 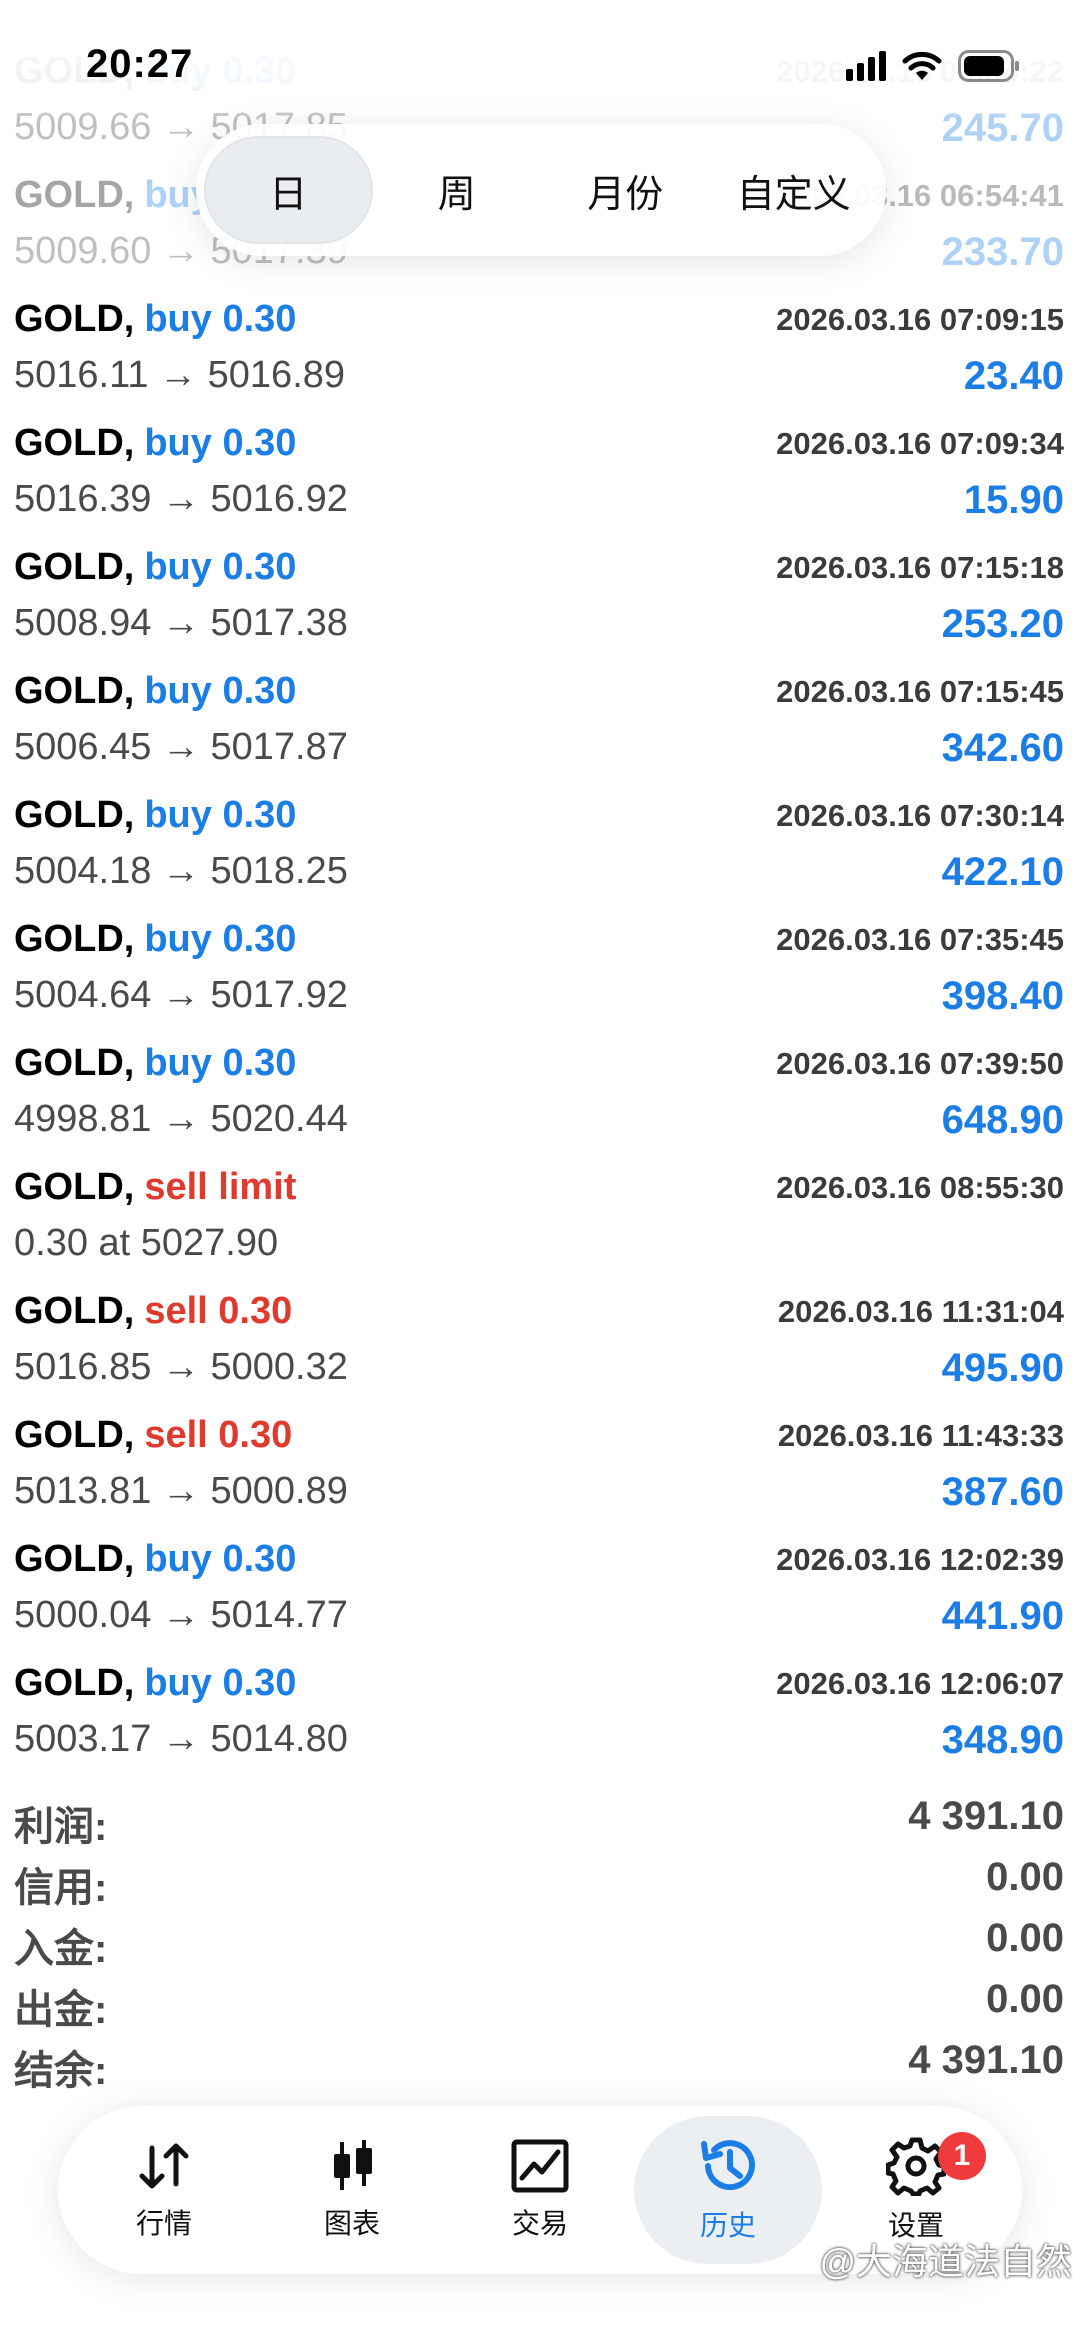 I want to click on trade-chart-icon, so click(x=540, y=2166).